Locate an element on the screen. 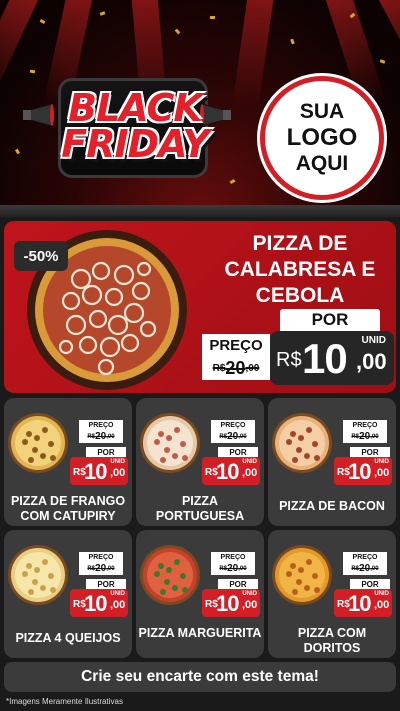 Image resolution: width=400 pixels, height=711 pixels. old-price: R$ 20 ,00 is located at coordinates (236, 368).